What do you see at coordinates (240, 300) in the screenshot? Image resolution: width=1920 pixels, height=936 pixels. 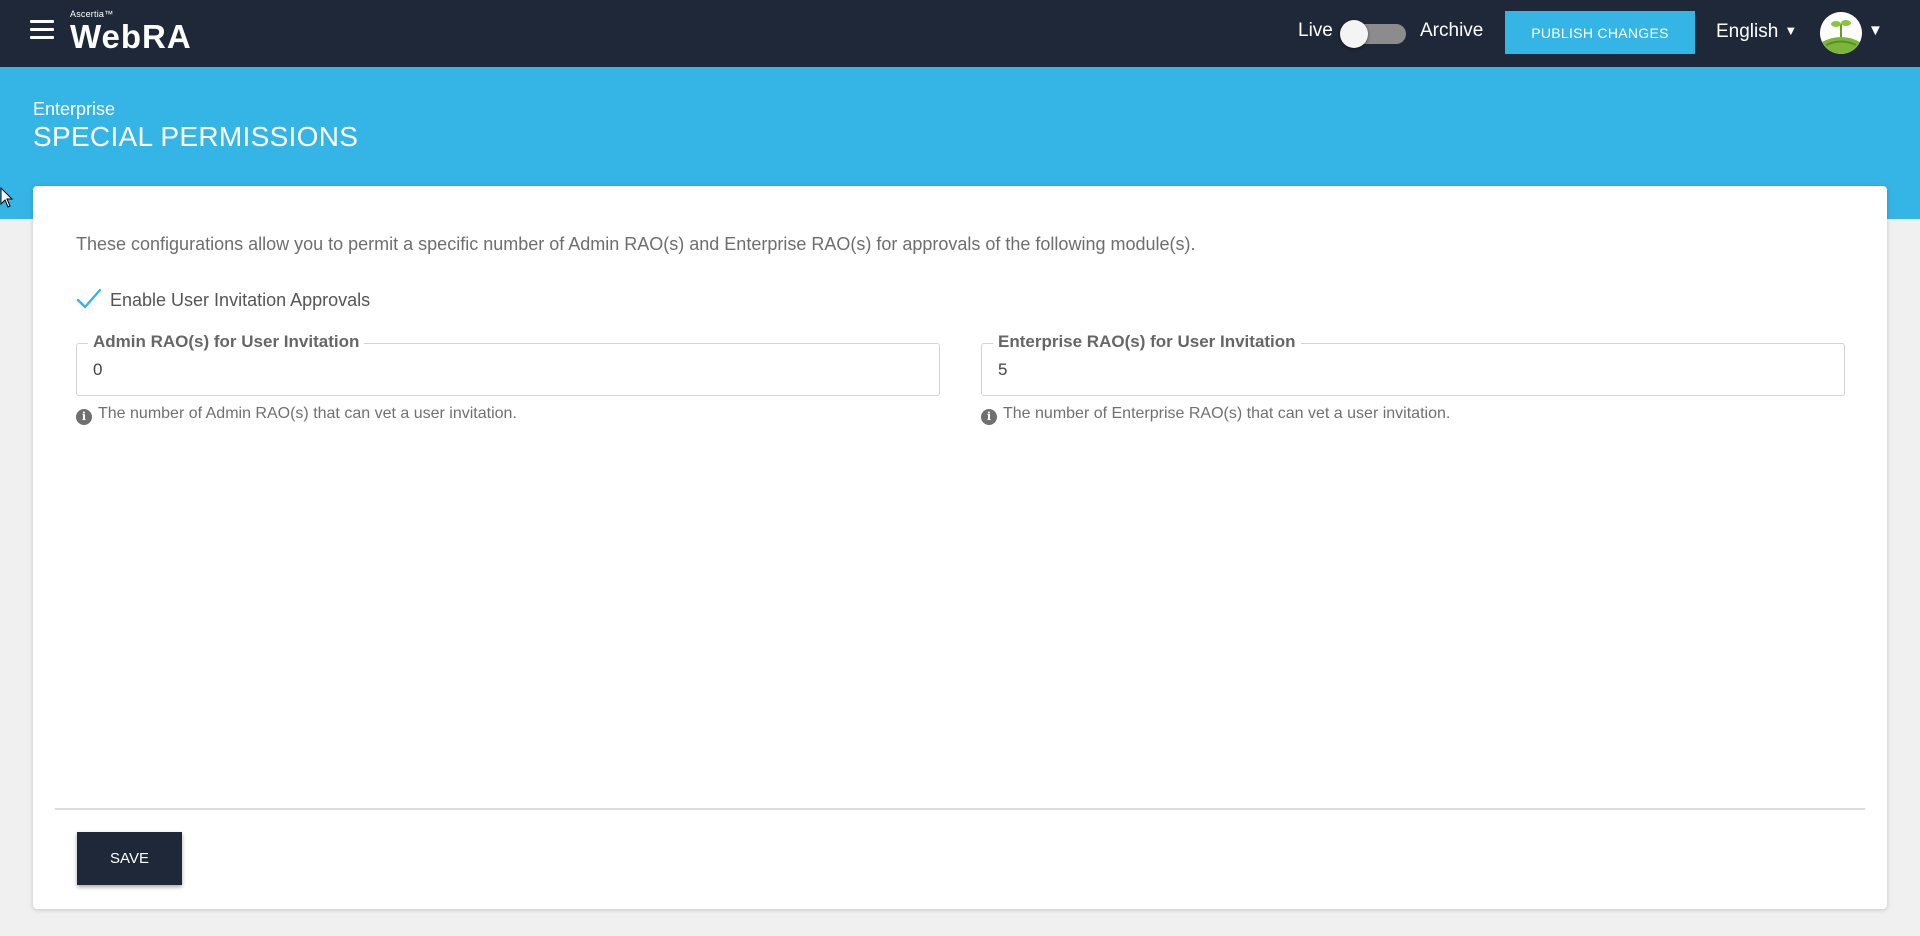 I see `checkbox-label: Enable User Invitation Approvals` at bounding box center [240, 300].